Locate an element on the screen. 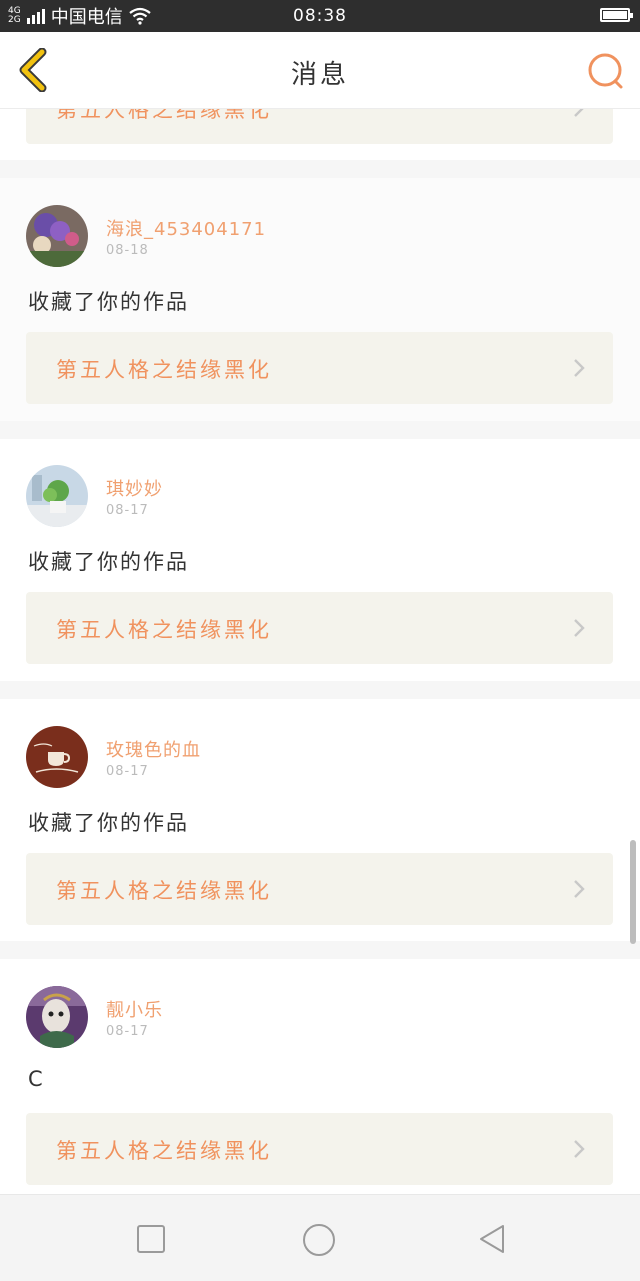 The image size is (640, 1281). recents-square-icon is located at coordinates (151, 1239).